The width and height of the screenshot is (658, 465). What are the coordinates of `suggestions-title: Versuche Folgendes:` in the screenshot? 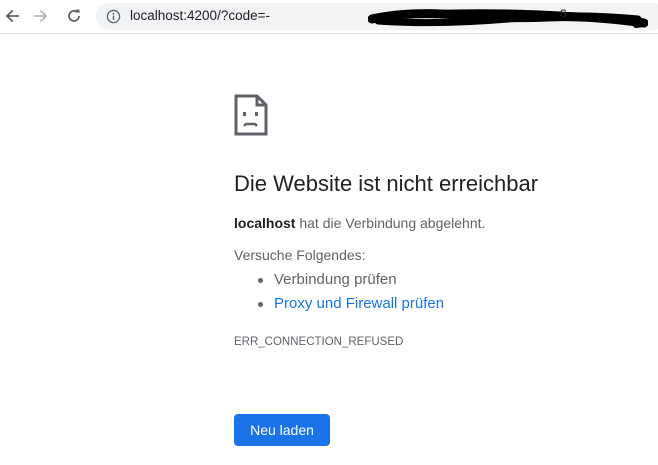 It's located at (300, 255).